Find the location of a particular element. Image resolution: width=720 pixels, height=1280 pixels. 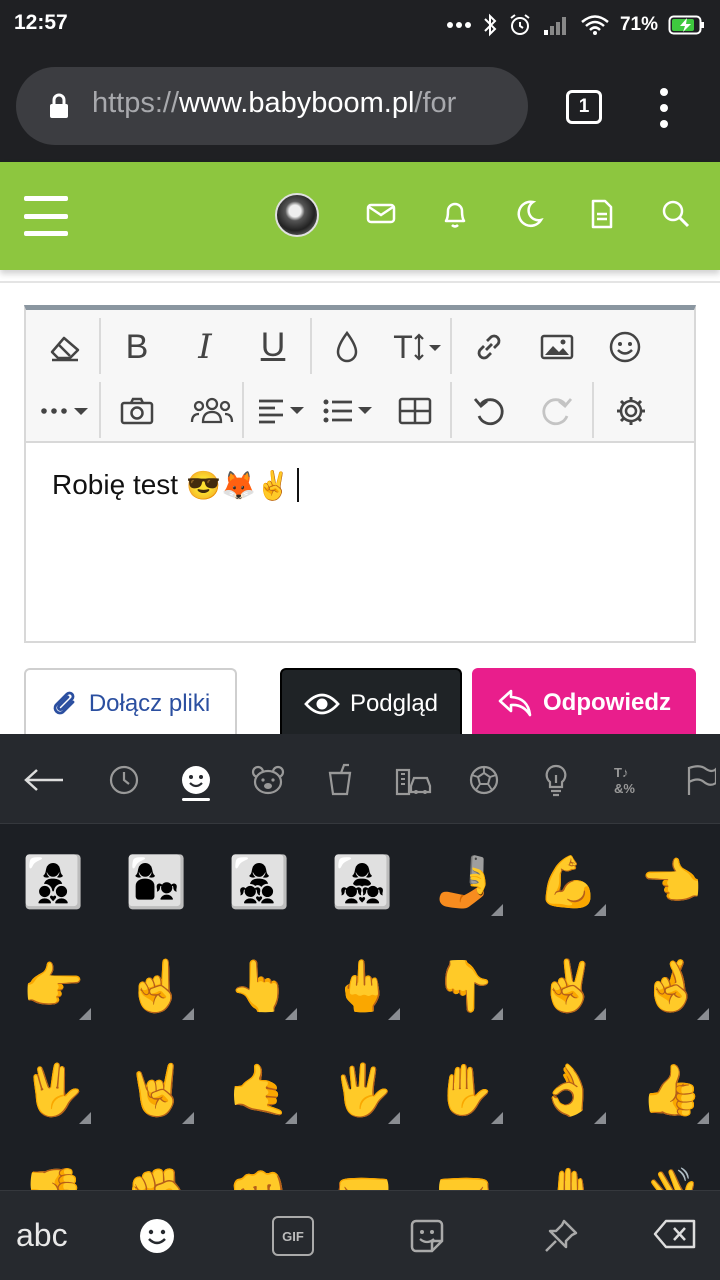

editor-content: Robię test 😎🦊✌️ is located at coordinates (175, 485).